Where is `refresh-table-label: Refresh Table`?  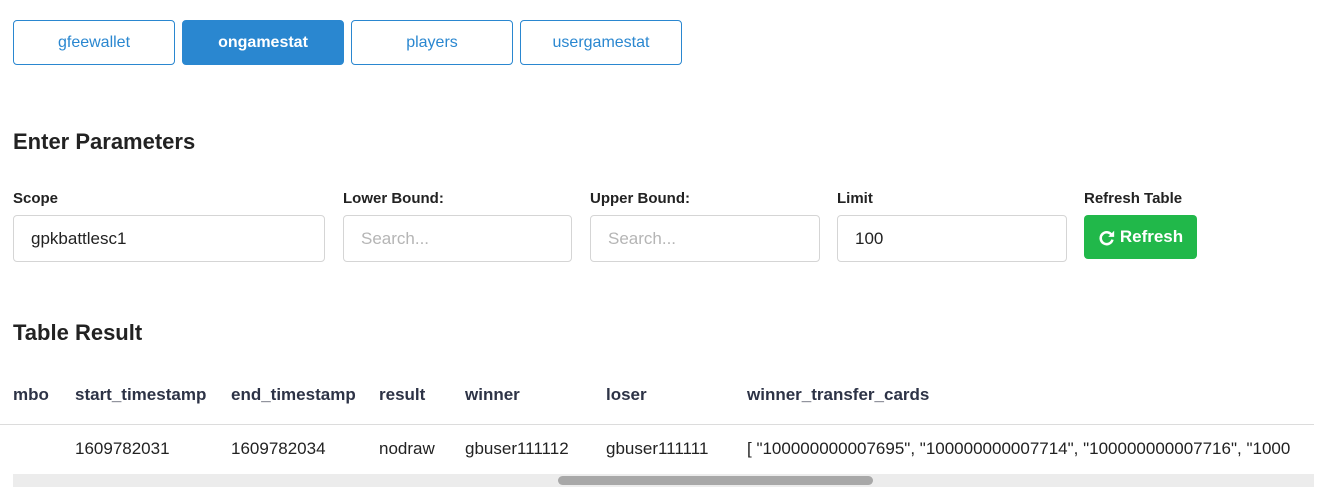
refresh-table-label: Refresh Table is located at coordinates (1133, 198).